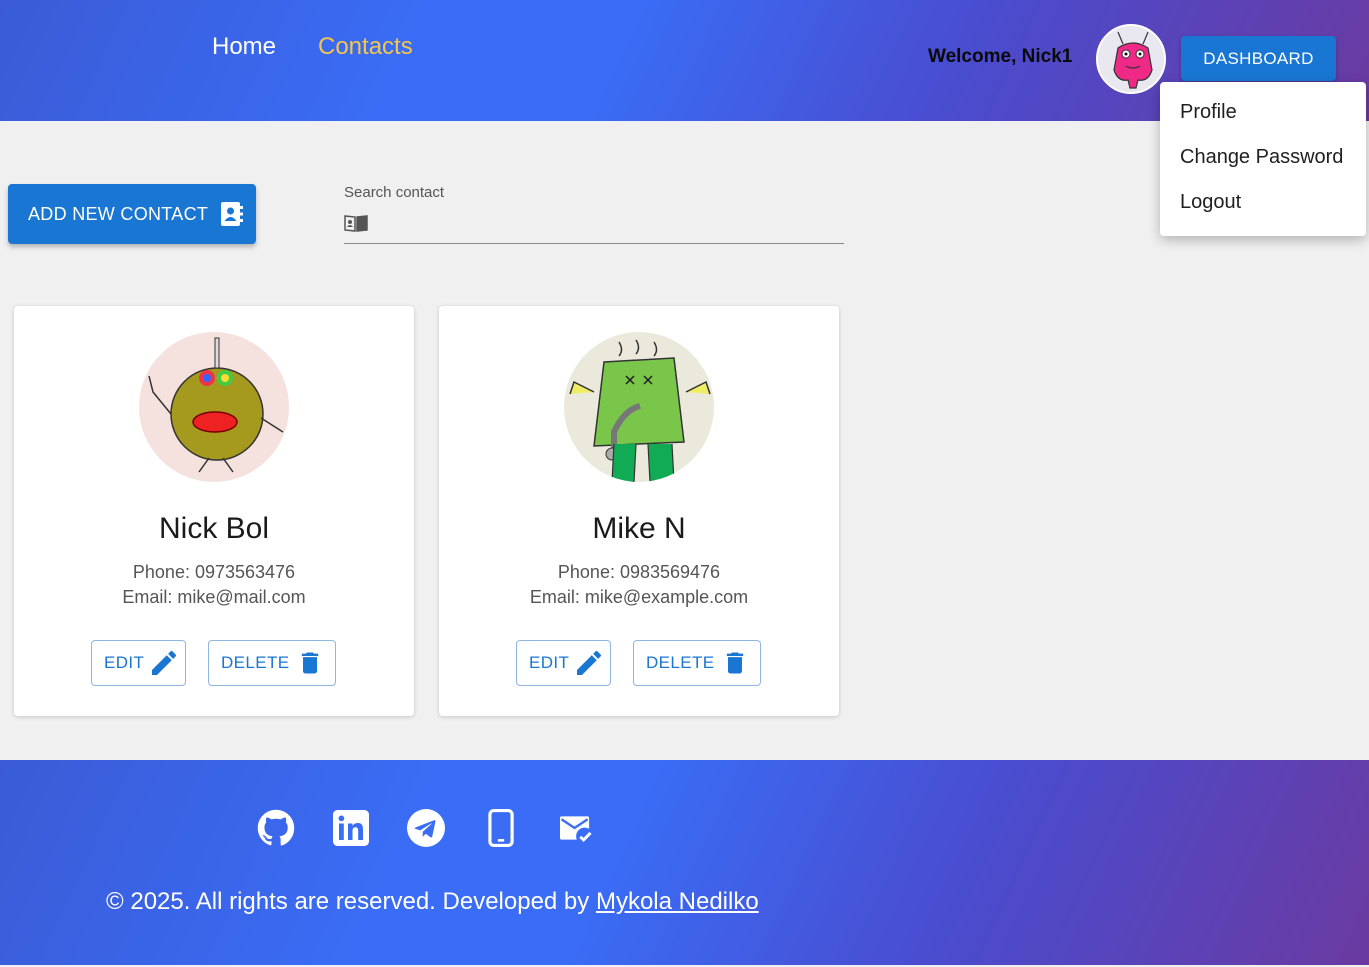 Image resolution: width=1369 pixels, height=967 pixels. Describe the element at coordinates (351, 828) in the screenshot. I see `linkedin-icon` at that location.